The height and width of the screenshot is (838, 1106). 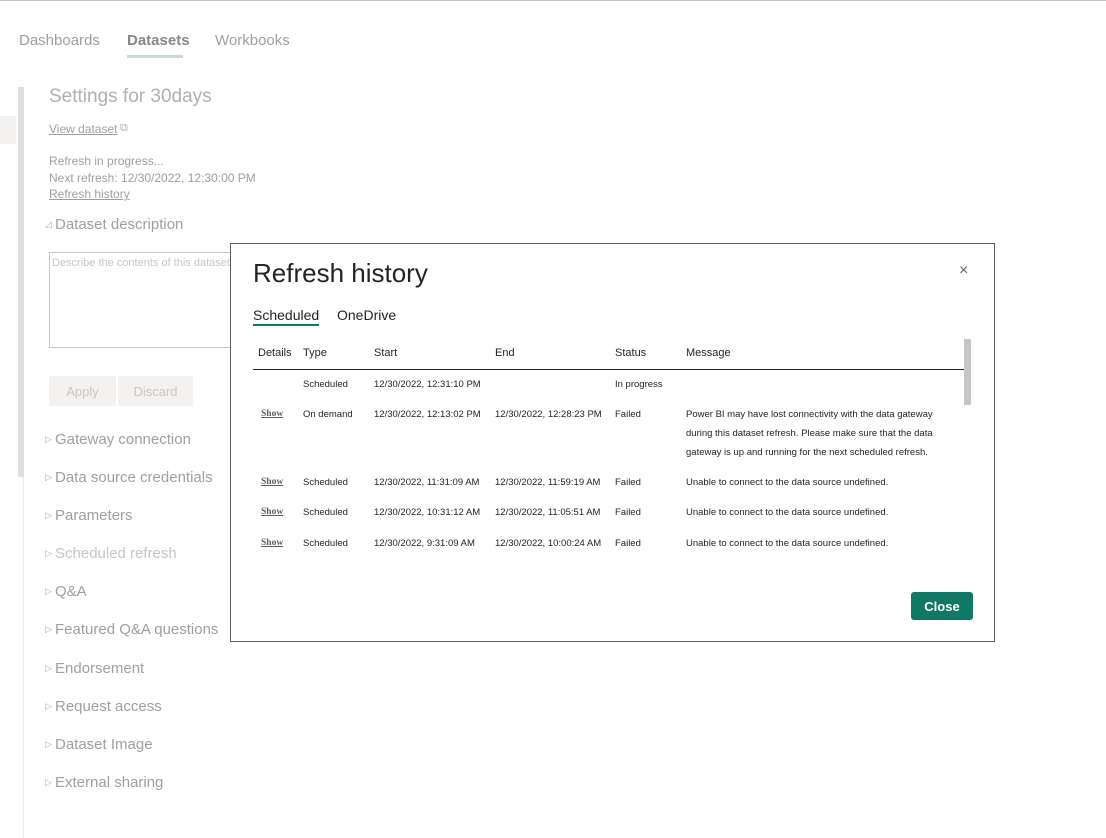 I want to click on row-start: 12/30/2022, 12:13:02 PM, so click(x=427, y=414).